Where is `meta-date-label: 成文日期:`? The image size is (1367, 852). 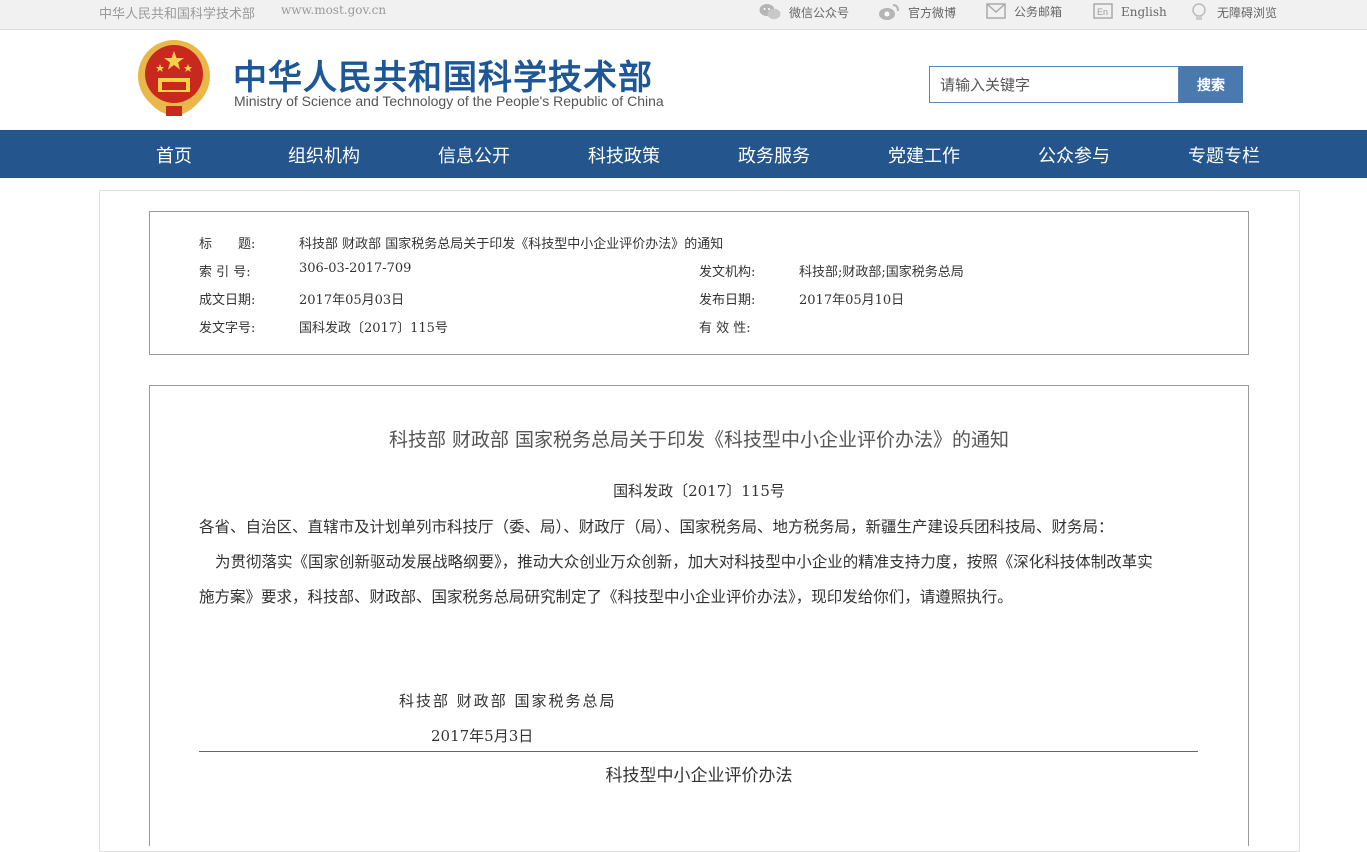
meta-date-label: 成文日期: is located at coordinates (227, 300).